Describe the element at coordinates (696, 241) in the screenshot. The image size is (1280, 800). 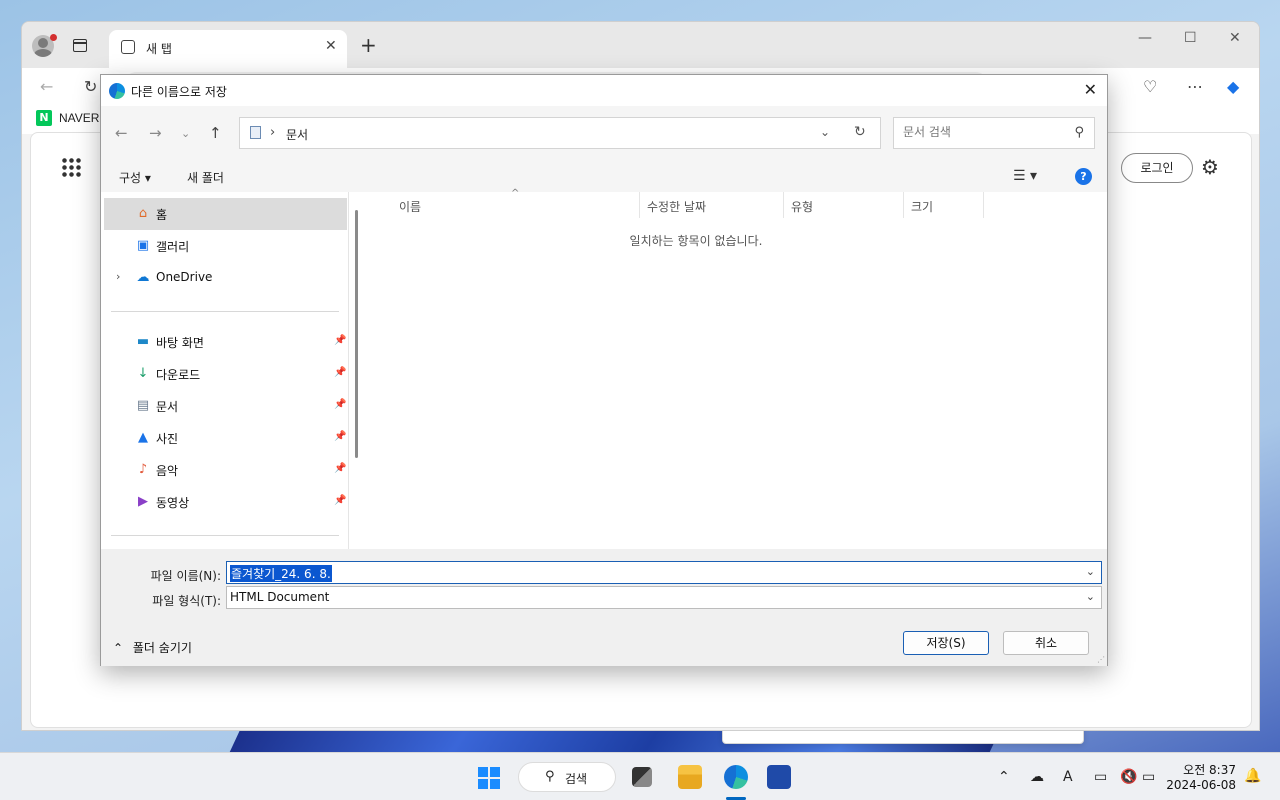
I see `empty-message: 일치하는 항목이 없습니다.` at that location.